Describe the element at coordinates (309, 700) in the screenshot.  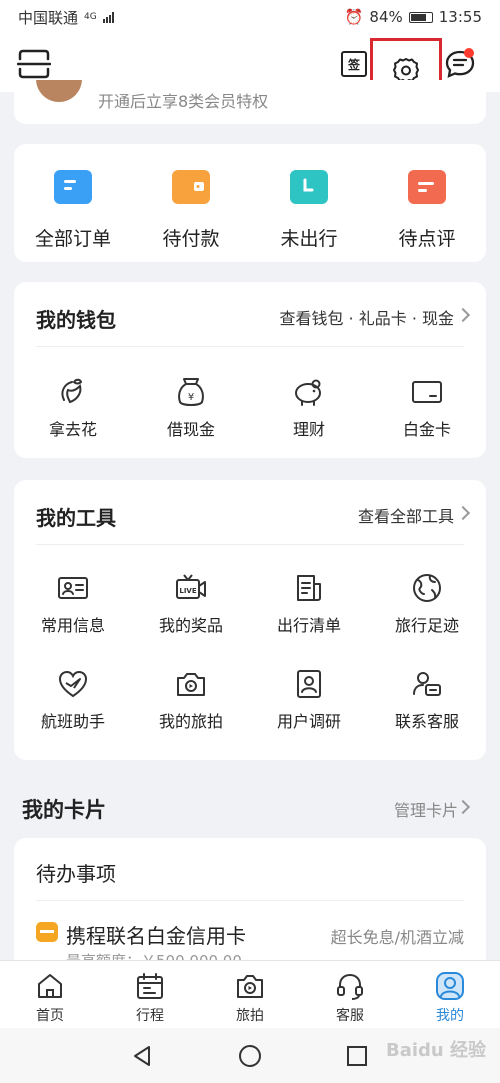
I see `tool-item-survey: 用户调研` at that location.